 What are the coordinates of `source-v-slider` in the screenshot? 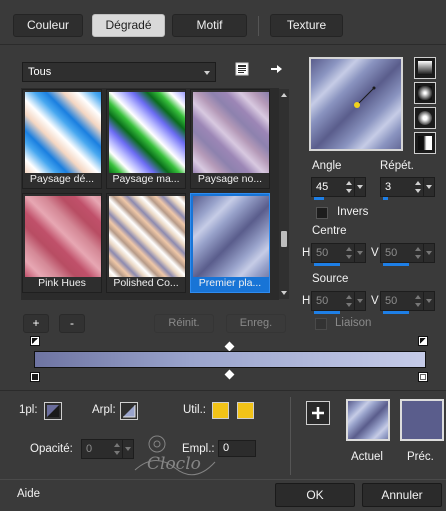 It's located at (396, 312).